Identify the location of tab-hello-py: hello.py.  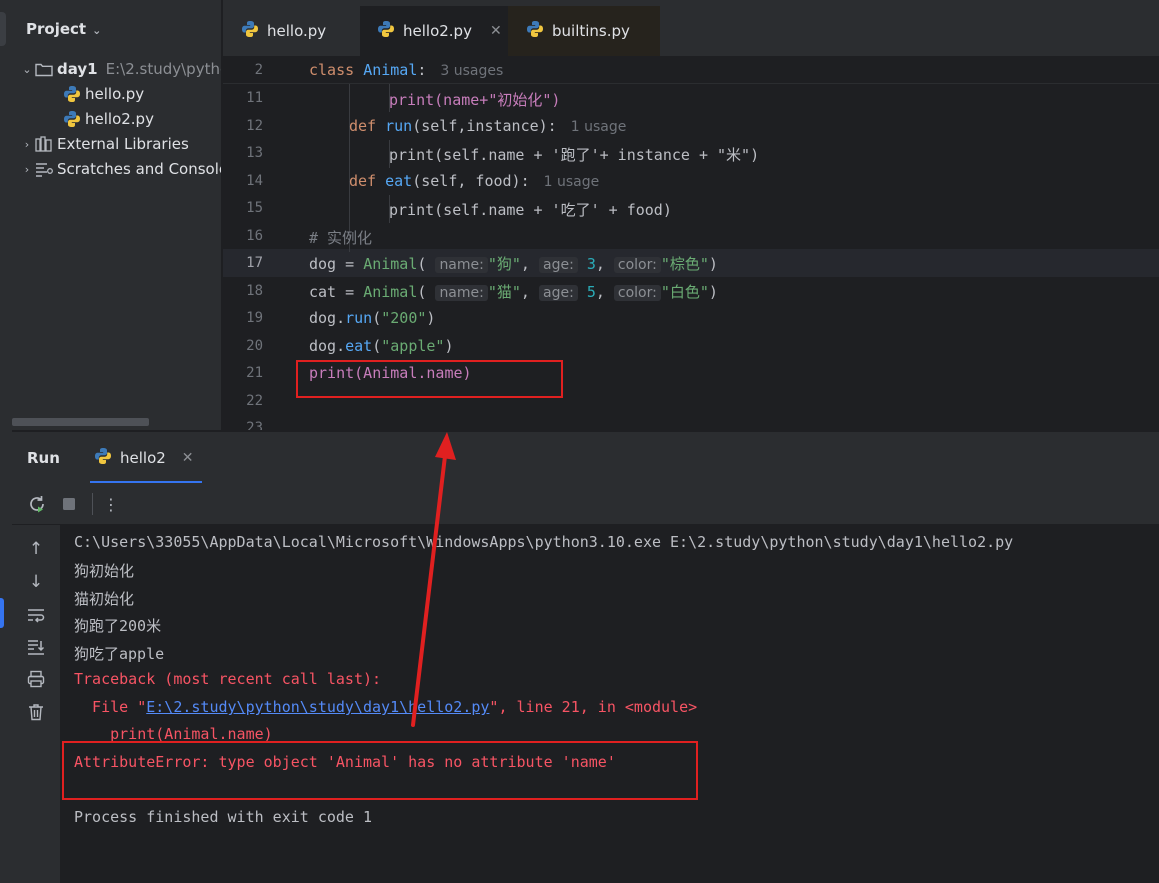
(291, 31).